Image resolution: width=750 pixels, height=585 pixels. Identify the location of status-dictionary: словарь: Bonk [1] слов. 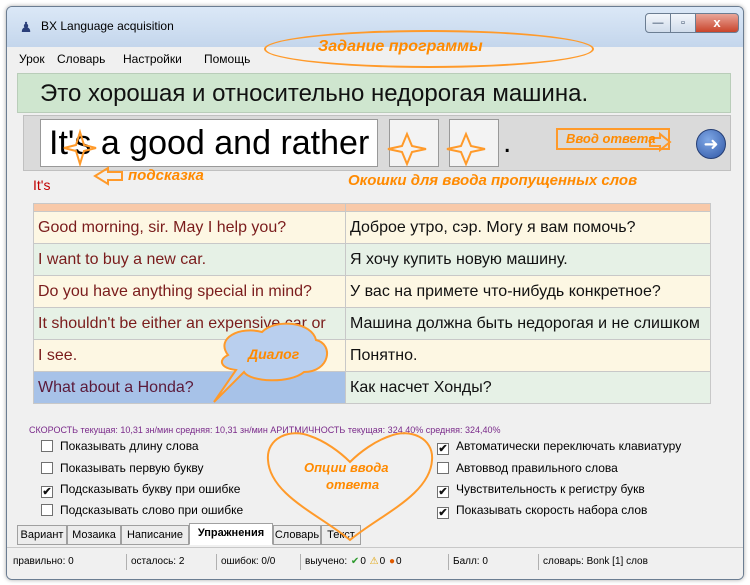
(595, 561).